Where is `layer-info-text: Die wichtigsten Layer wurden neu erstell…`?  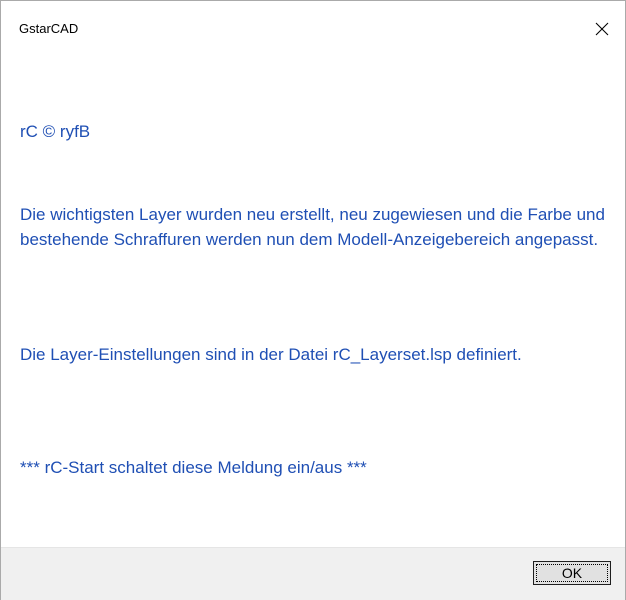 layer-info-text: Die wichtigsten Layer wurden neu erstell… is located at coordinates (312, 227).